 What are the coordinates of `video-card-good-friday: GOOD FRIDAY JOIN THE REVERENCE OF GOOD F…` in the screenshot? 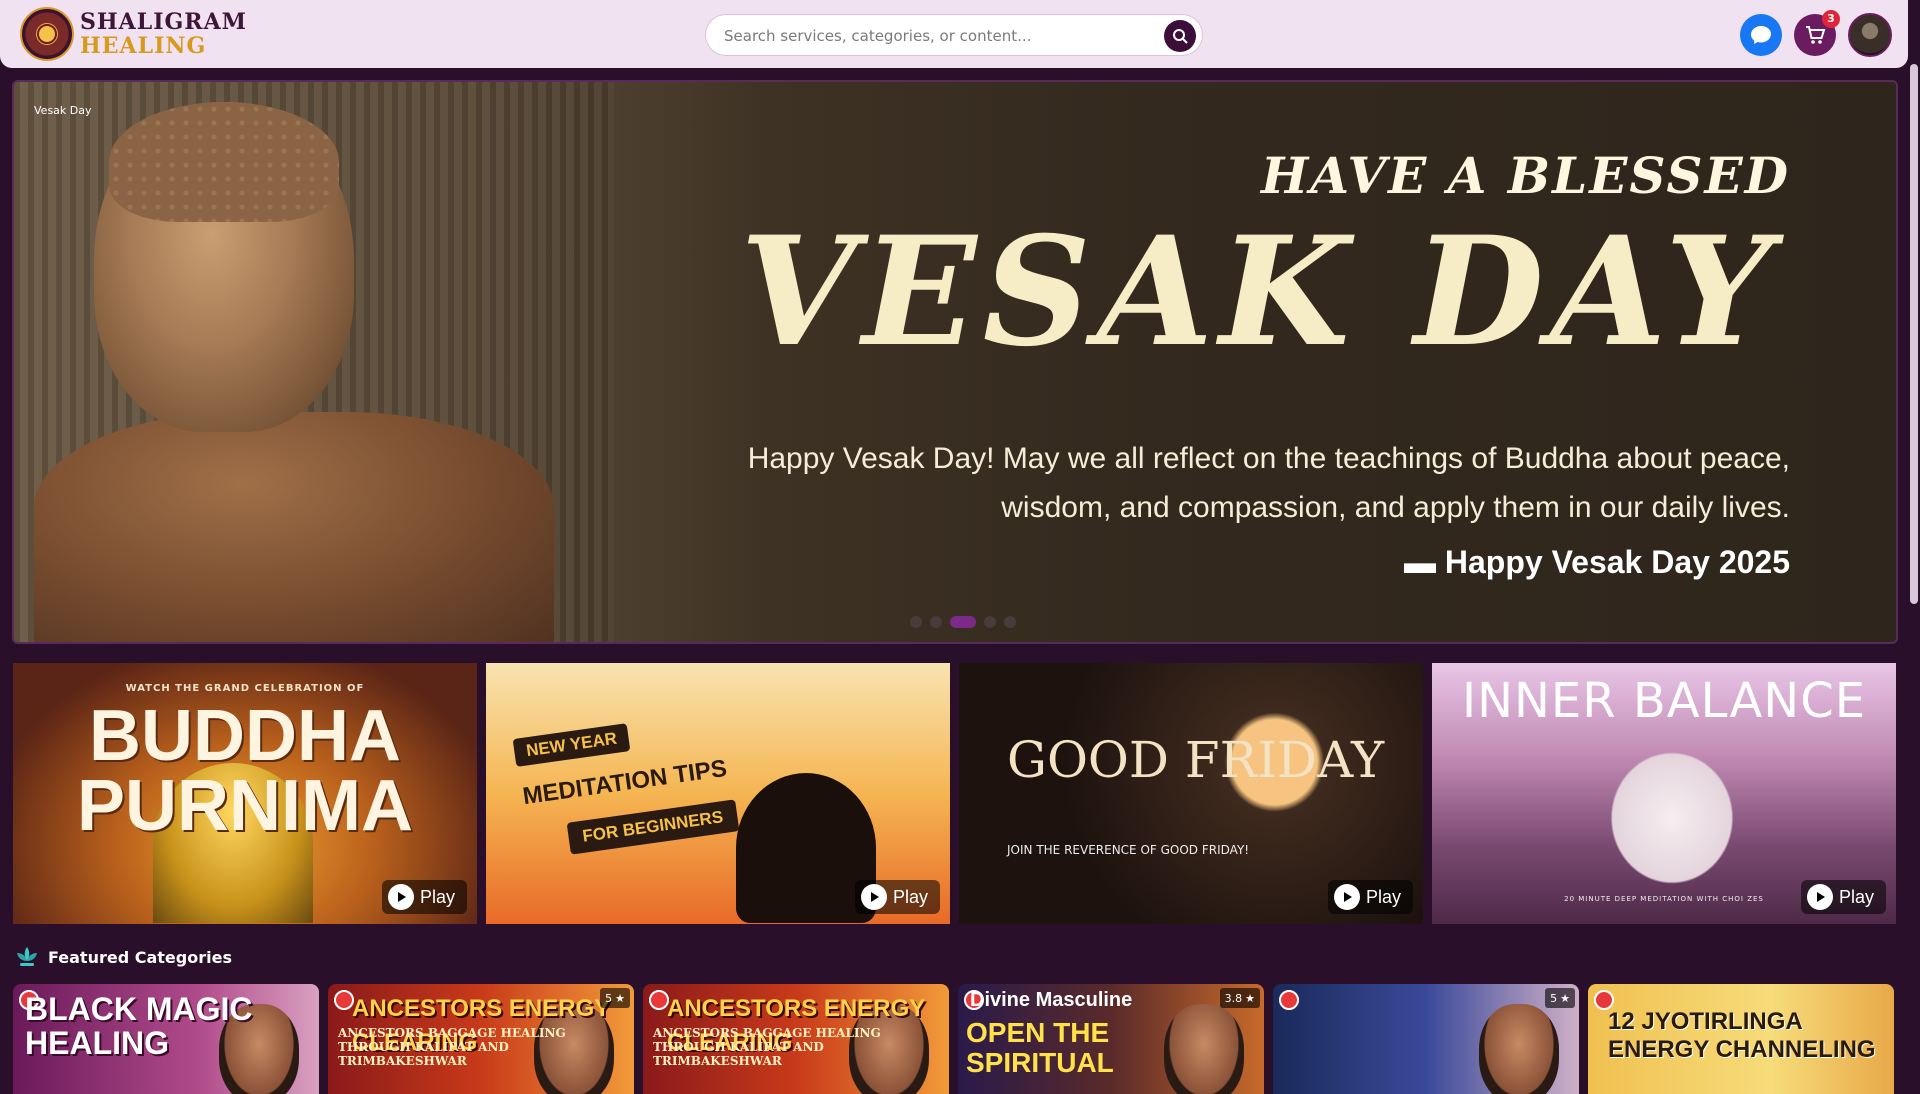 It's located at (1191, 793).